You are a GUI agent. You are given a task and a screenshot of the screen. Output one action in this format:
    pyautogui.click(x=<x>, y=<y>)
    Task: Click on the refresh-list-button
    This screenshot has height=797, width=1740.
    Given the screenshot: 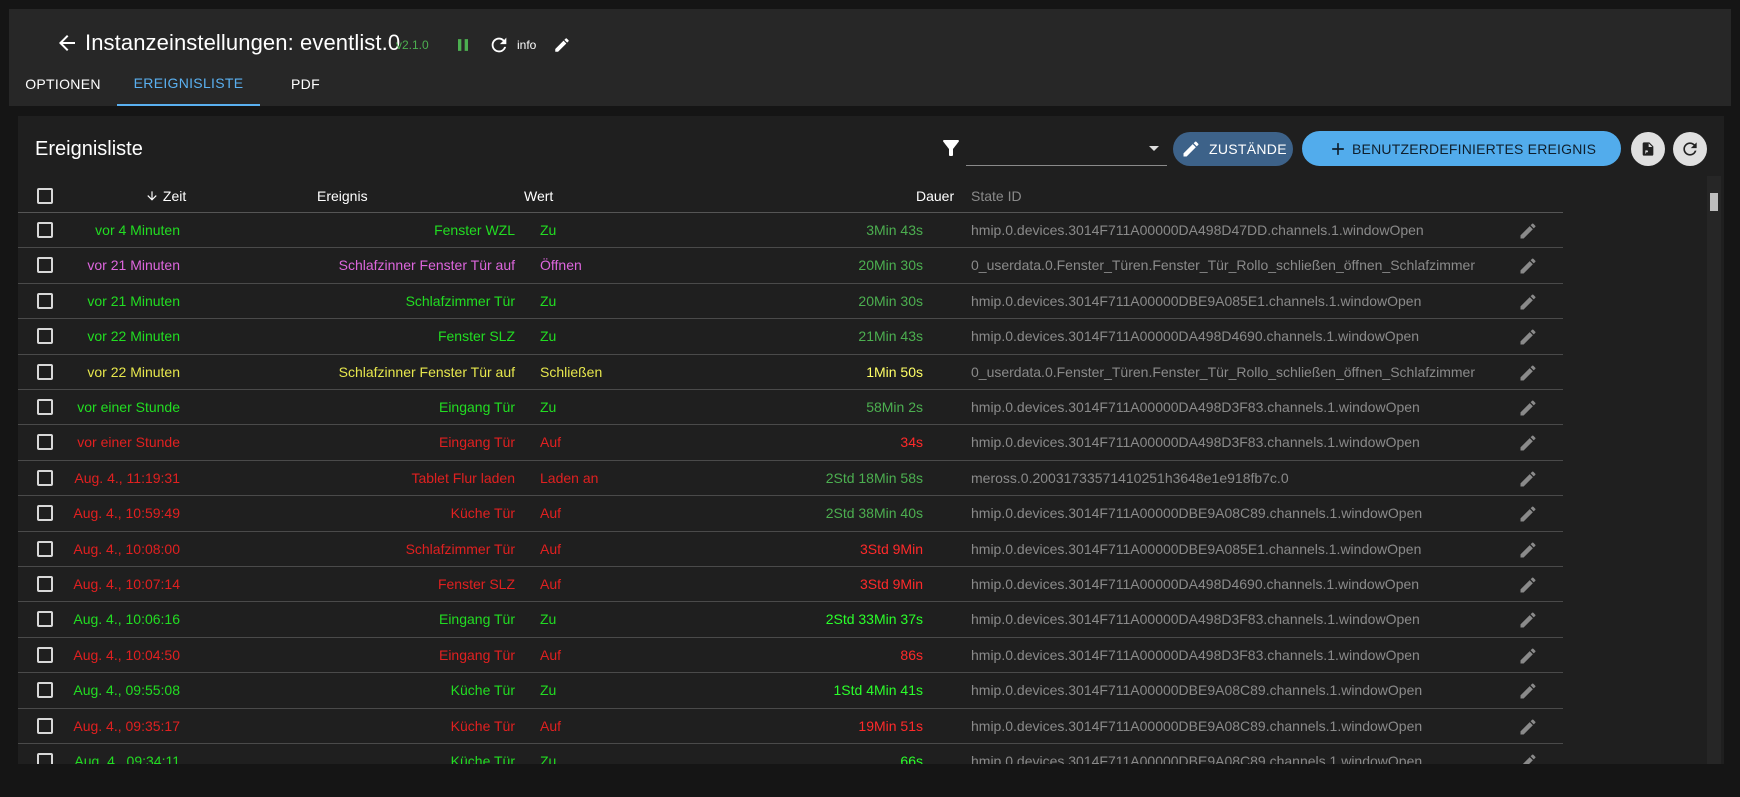 What is the action you would take?
    pyautogui.click(x=1690, y=149)
    